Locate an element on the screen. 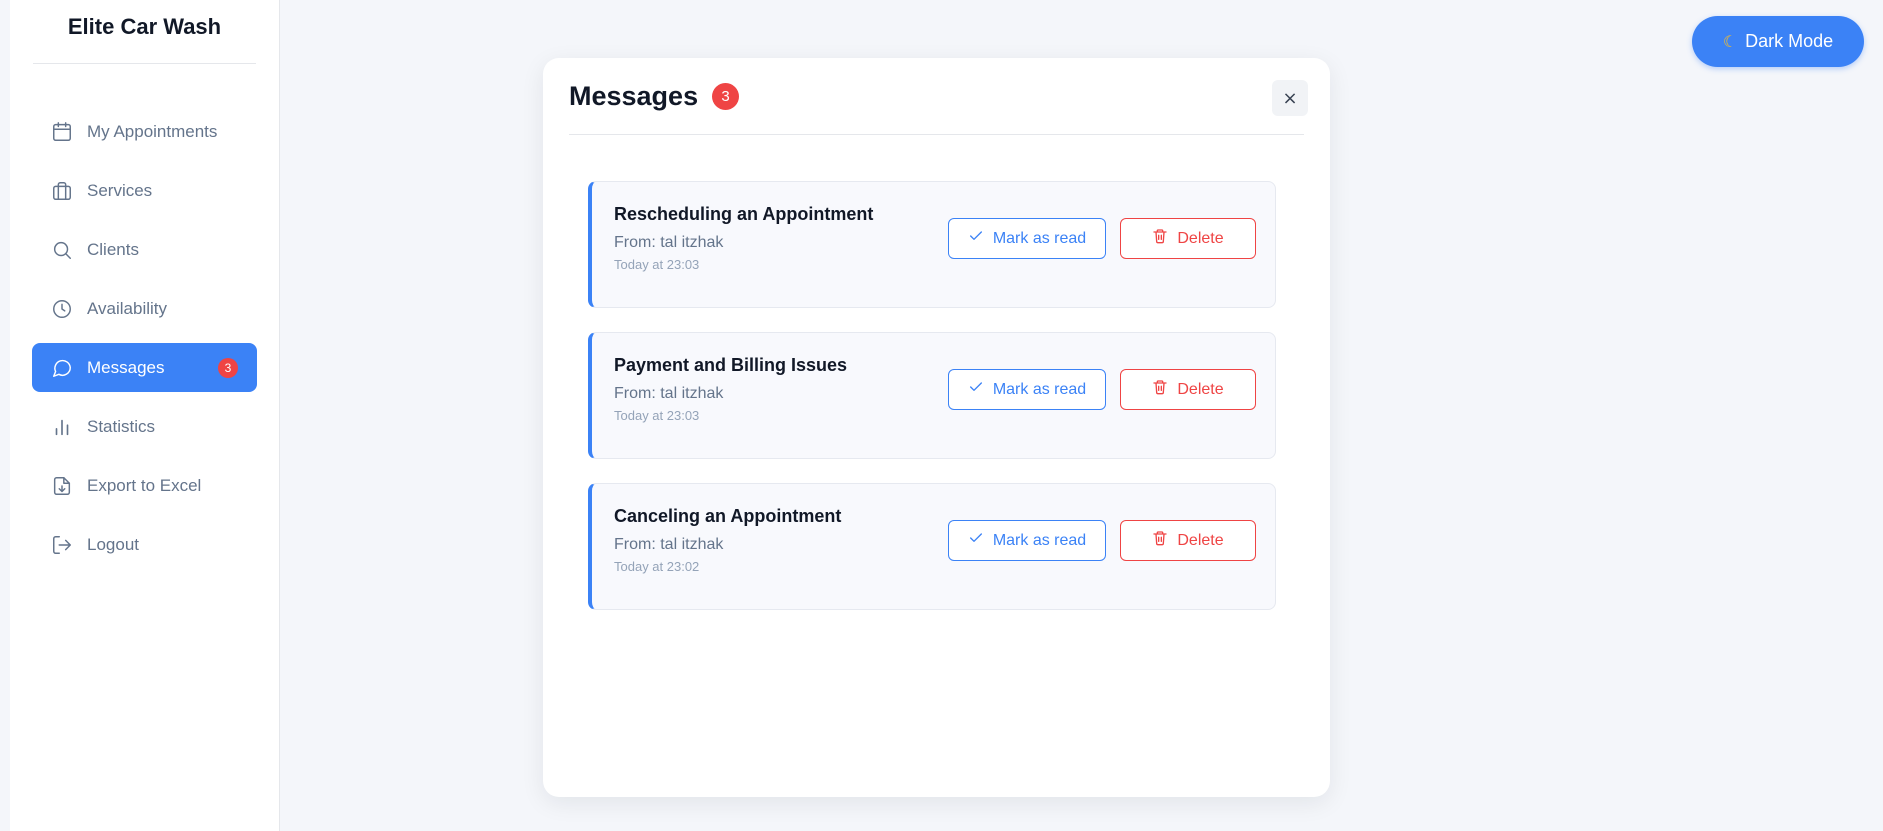 This screenshot has height=831, width=1883. bar-chart-icon is located at coordinates (62, 427).